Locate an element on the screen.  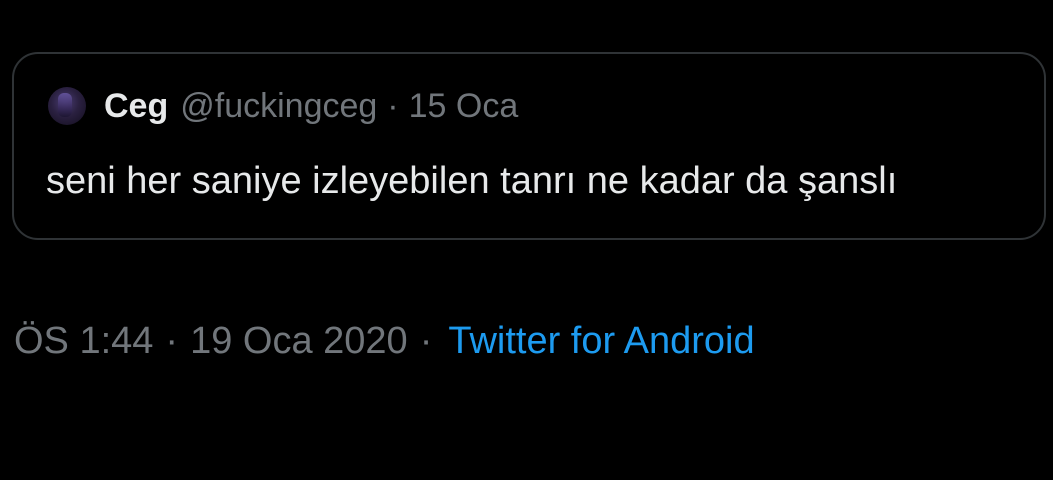
tweet-time: ÖS 1:44 is located at coordinates (83, 341).